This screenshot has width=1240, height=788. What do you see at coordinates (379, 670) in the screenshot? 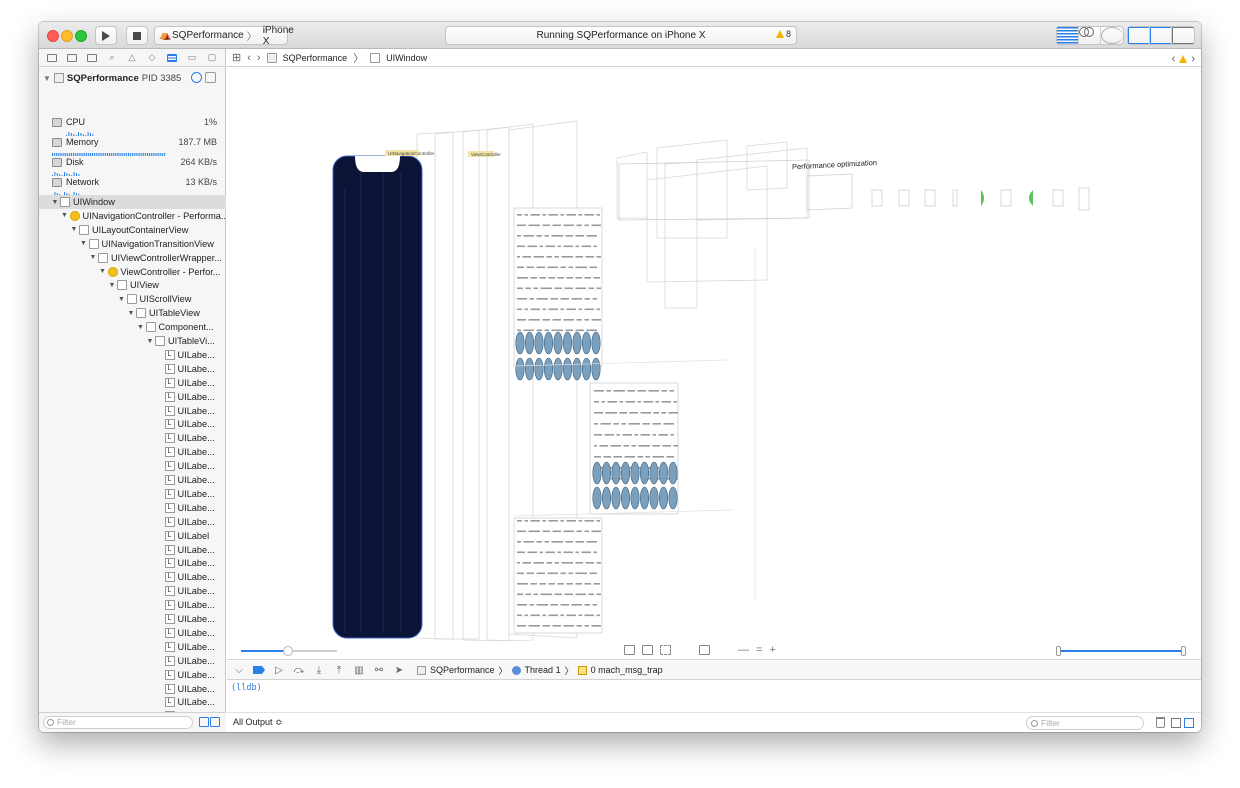
I see `memory-graph-icon: ⚯` at bounding box center [379, 670].